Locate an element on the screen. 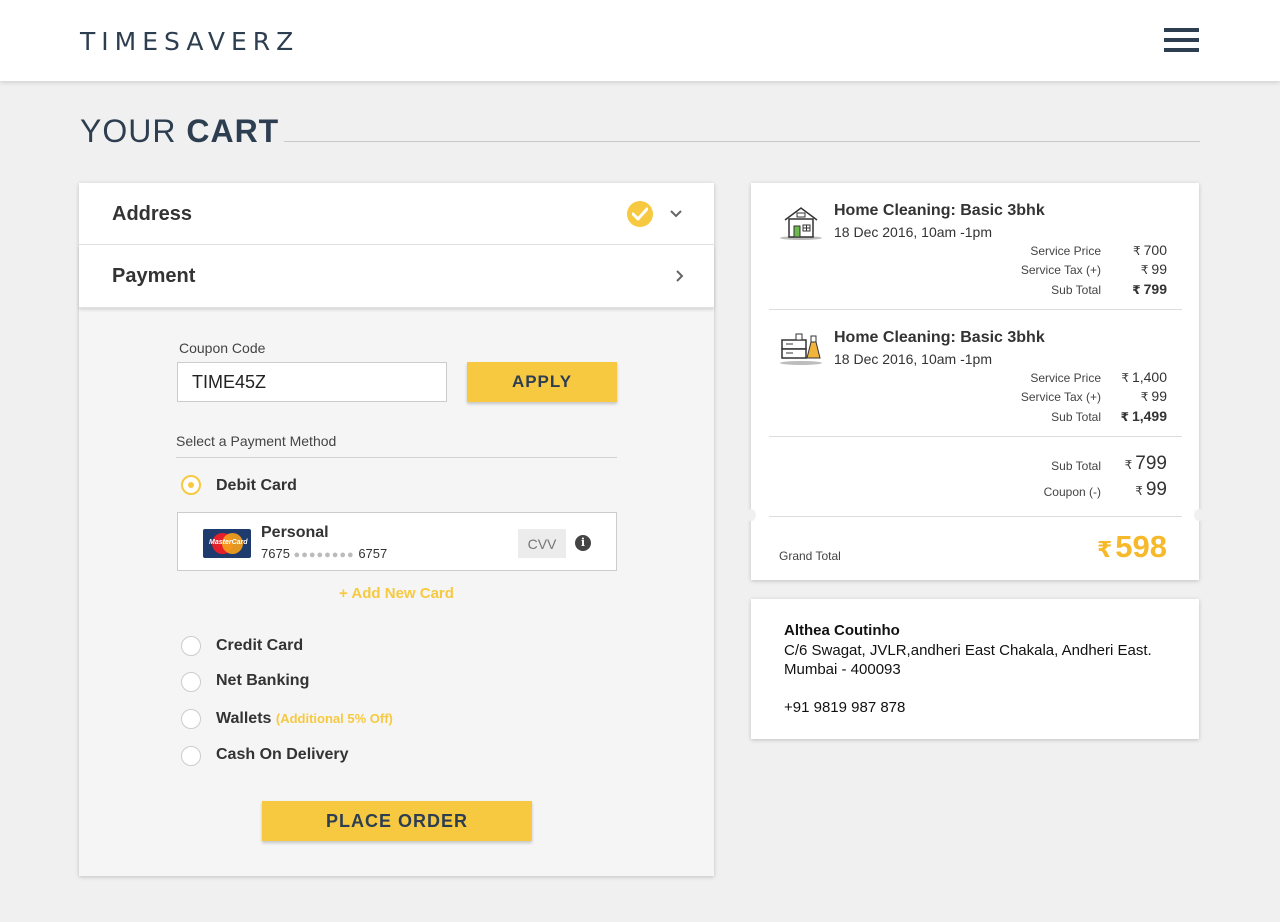 The image size is (1280, 922). wallets-promo: (Additional 5% Off) is located at coordinates (334, 718).